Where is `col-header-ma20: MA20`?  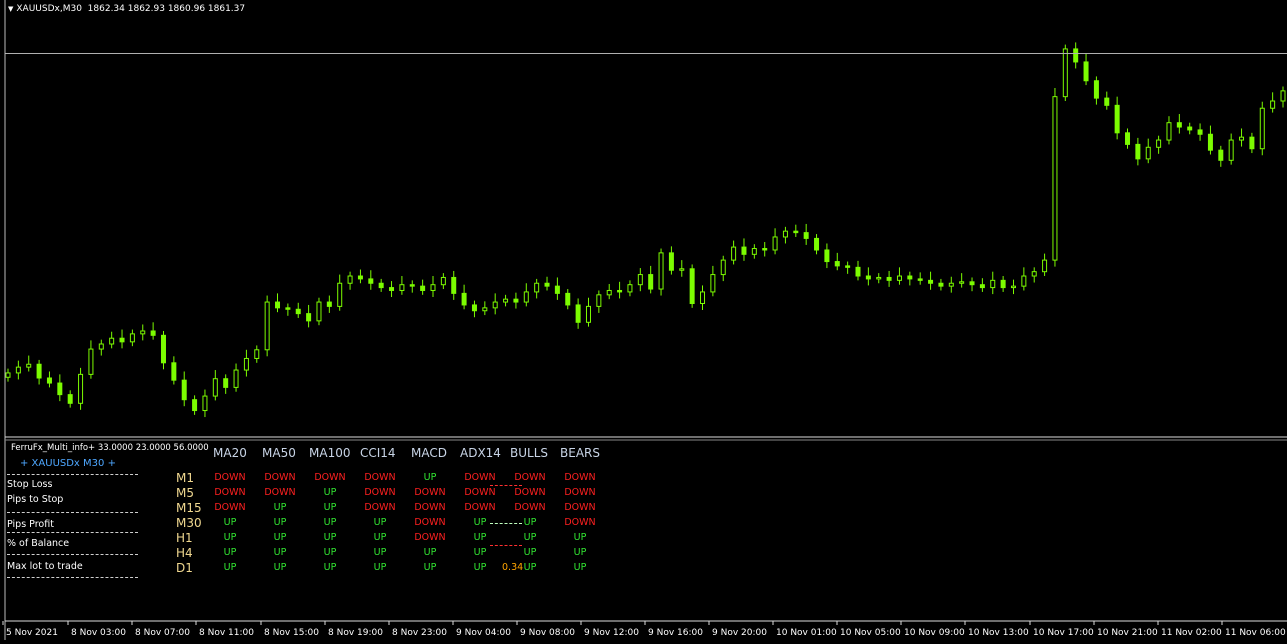 col-header-ma20: MA20 is located at coordinates (230, 453).